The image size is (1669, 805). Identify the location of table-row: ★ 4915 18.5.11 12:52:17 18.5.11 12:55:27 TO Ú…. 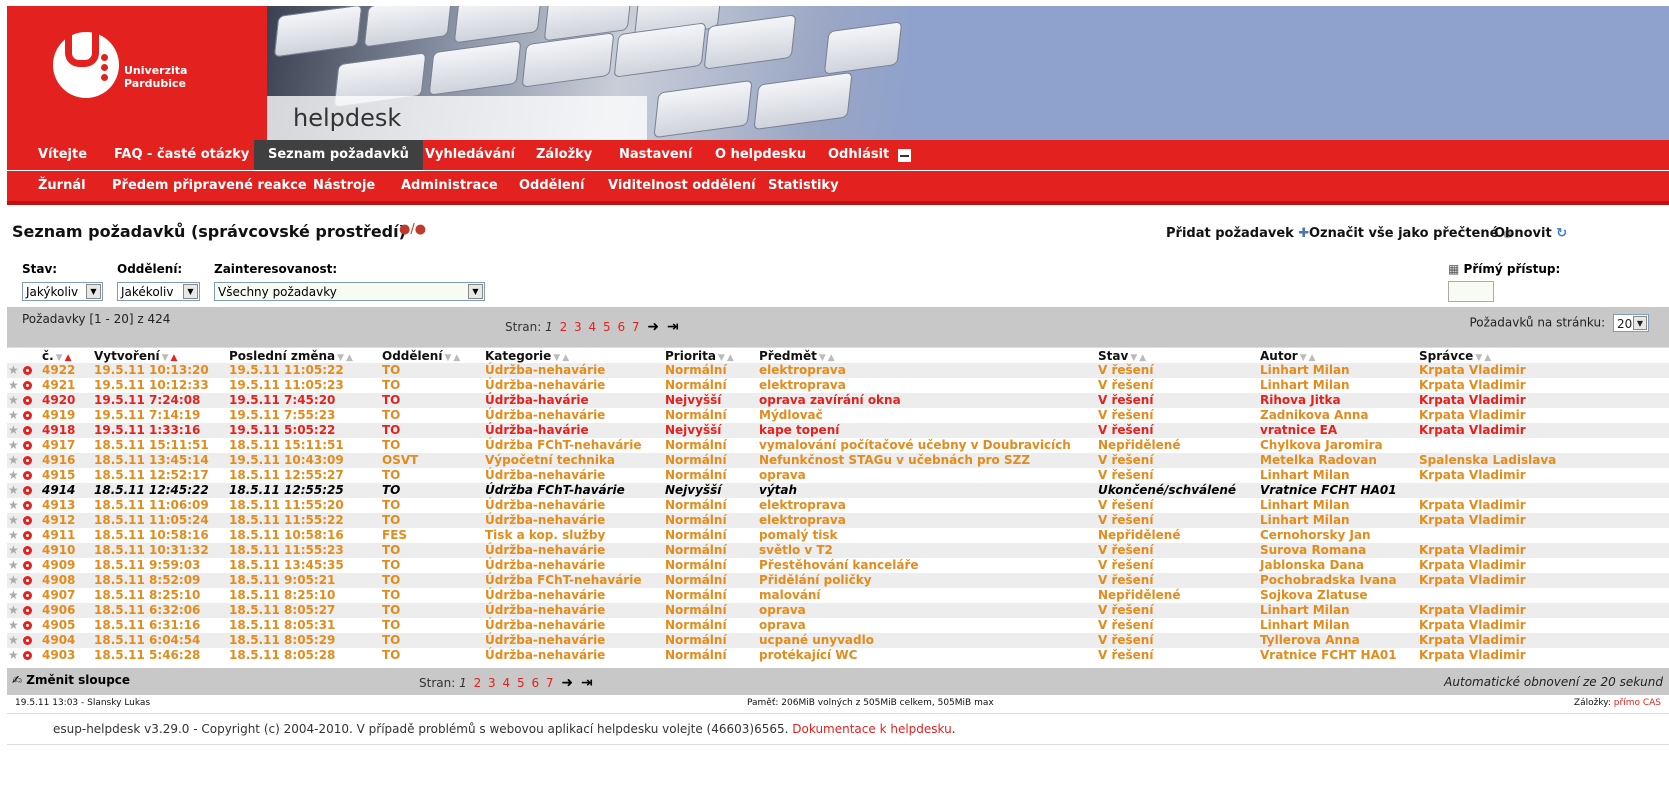
(838, 475).